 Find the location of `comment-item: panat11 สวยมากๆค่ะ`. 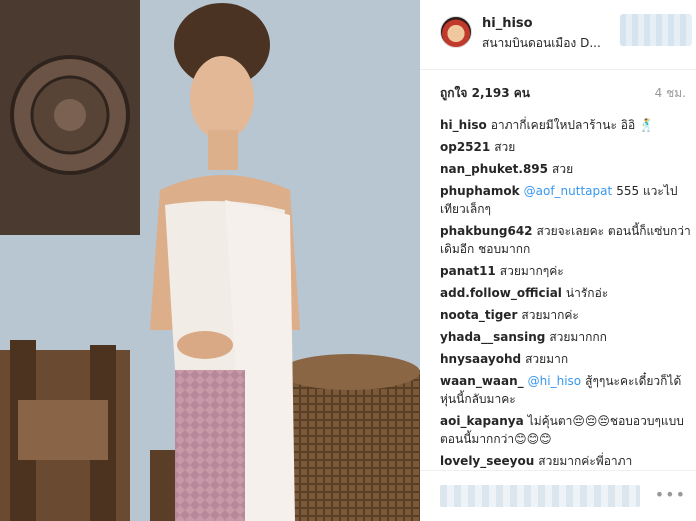

comment-item: panat11 สวยมากๆค่ะ is located at coordinates (567, 271).